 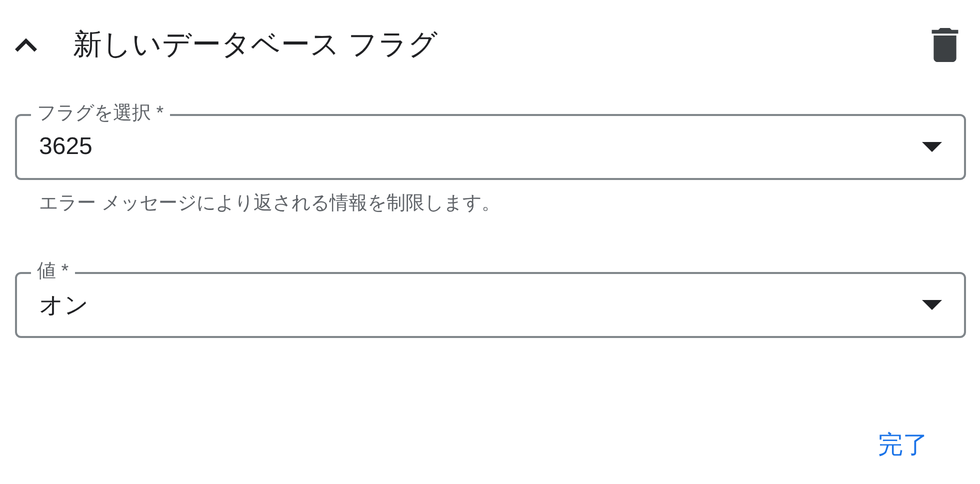 I want to click on trash-icon, so click(x=945, y=45).